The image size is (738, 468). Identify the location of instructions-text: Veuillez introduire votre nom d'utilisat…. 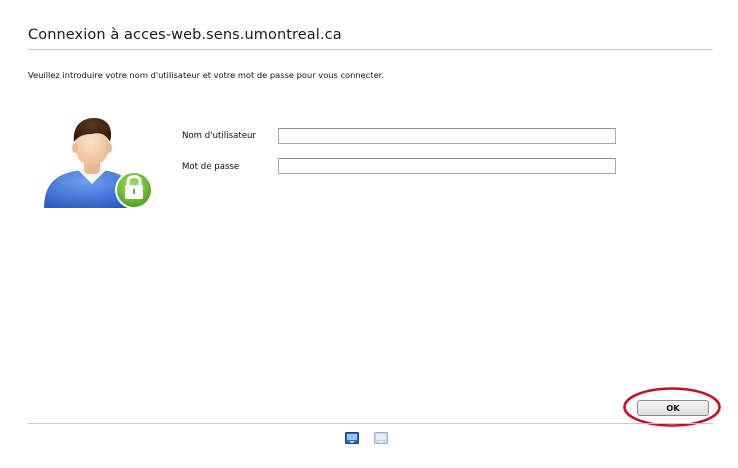
(206, 75).